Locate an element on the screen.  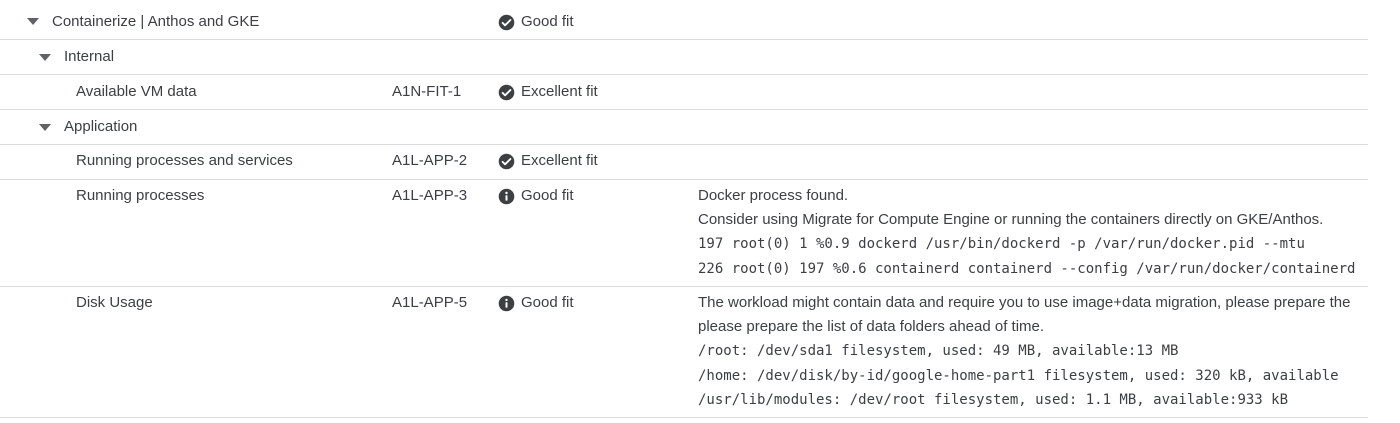
table-row: Containerize | Anthos and GKE Good fit is located at coordinates (684, 20).